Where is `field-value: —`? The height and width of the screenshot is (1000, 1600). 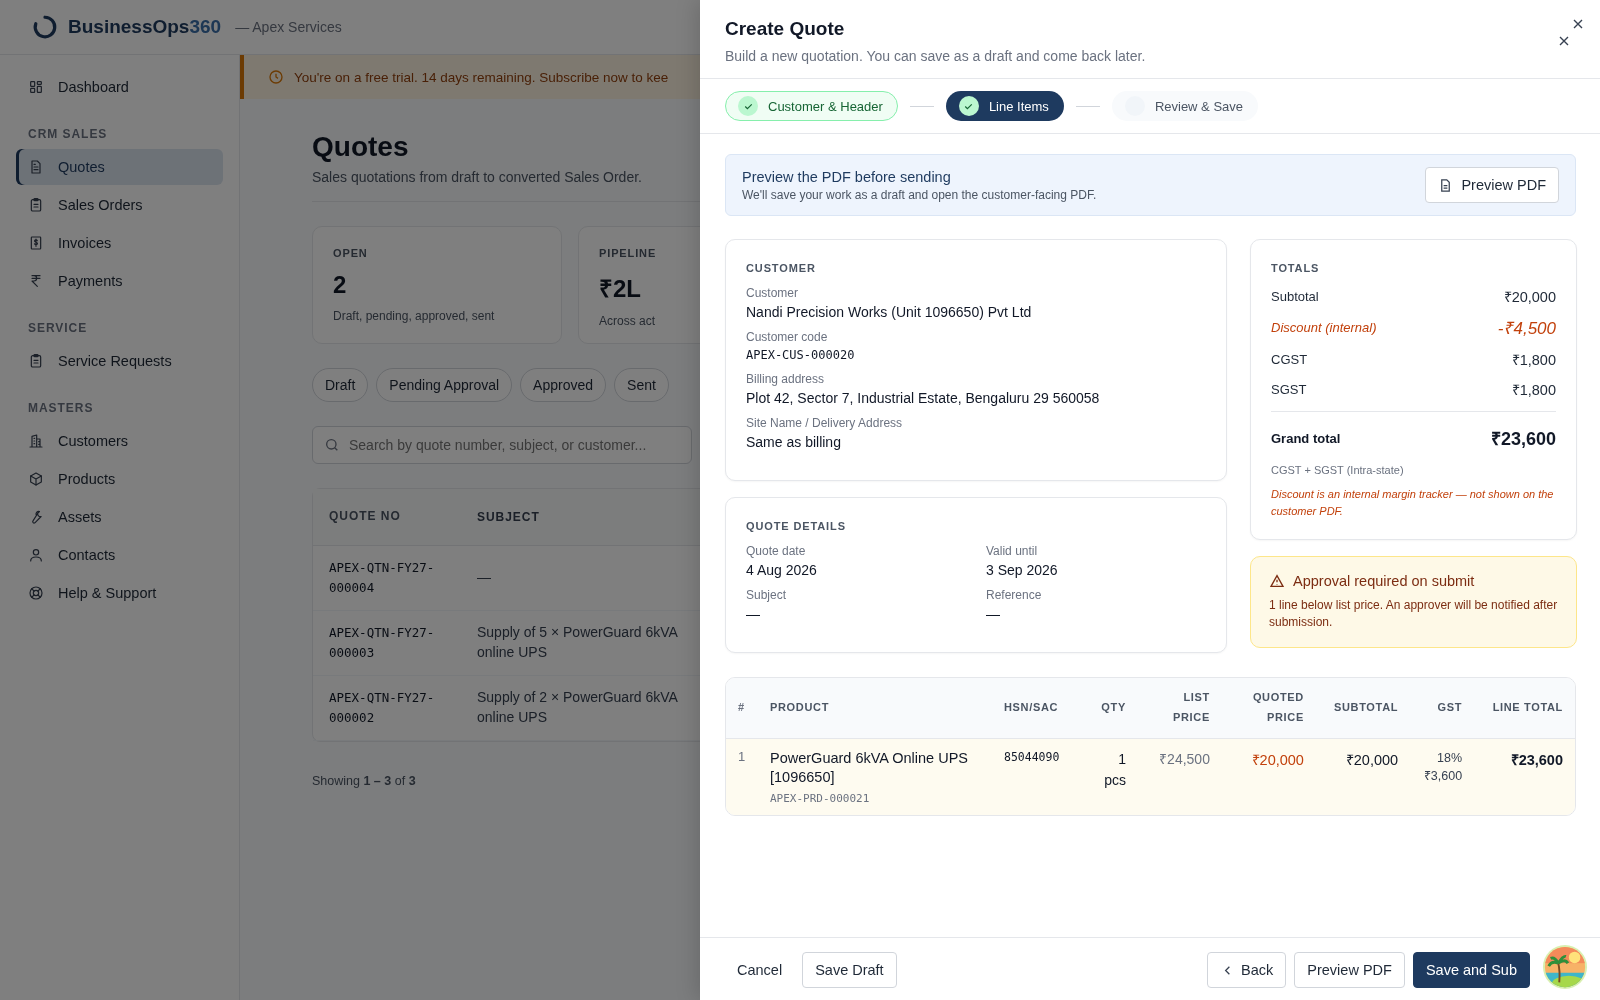
field-value: — is located at coordinates (753, 614).